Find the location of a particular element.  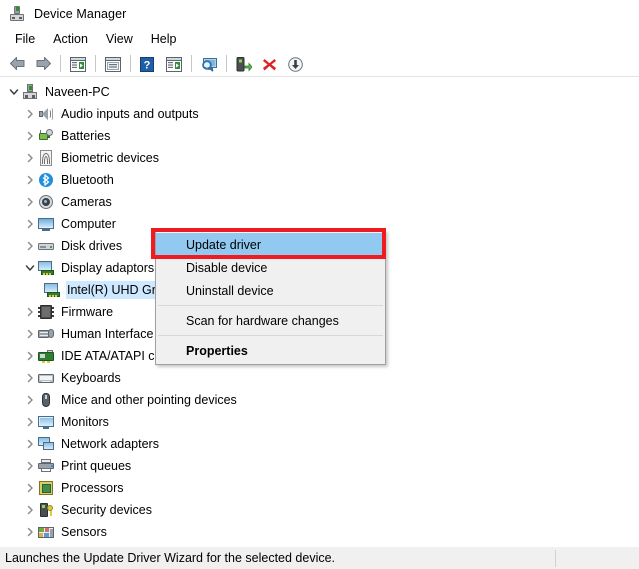

update-driver-button is located at coordinates (244, 64).